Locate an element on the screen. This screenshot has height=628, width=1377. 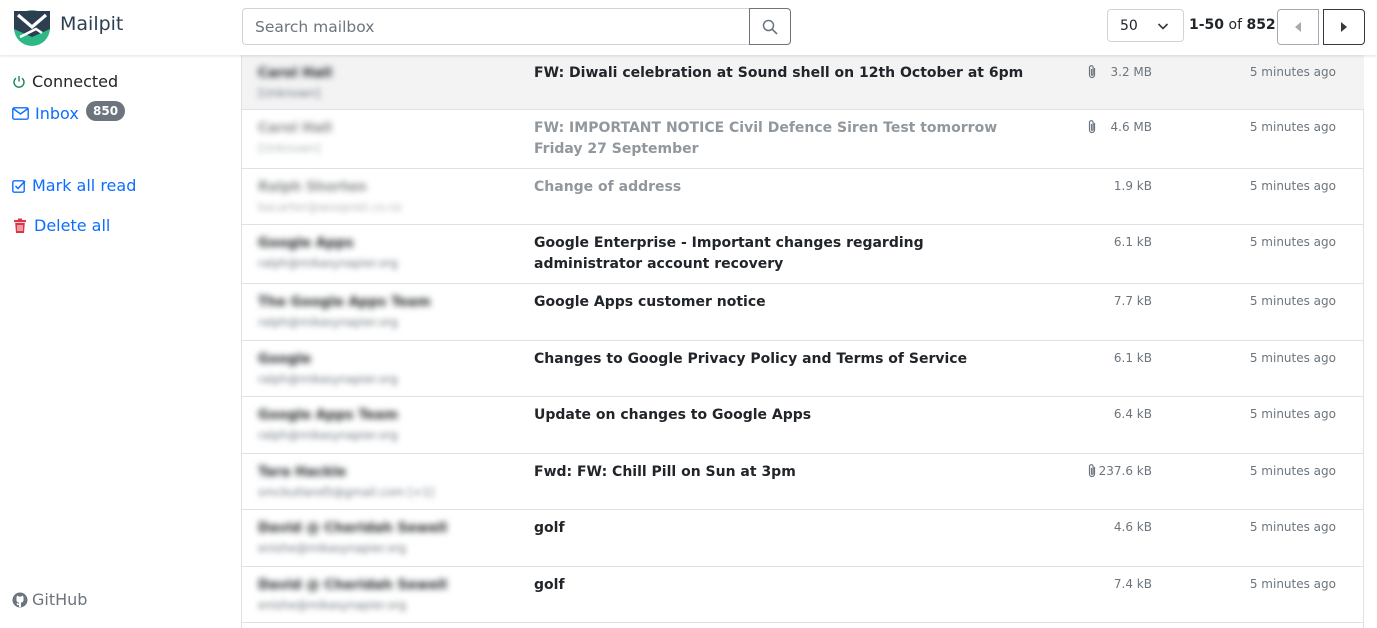
message-subject: Fwd: FW: Chill Pill on Sun at 3pm is located at coordinates (665, 472).